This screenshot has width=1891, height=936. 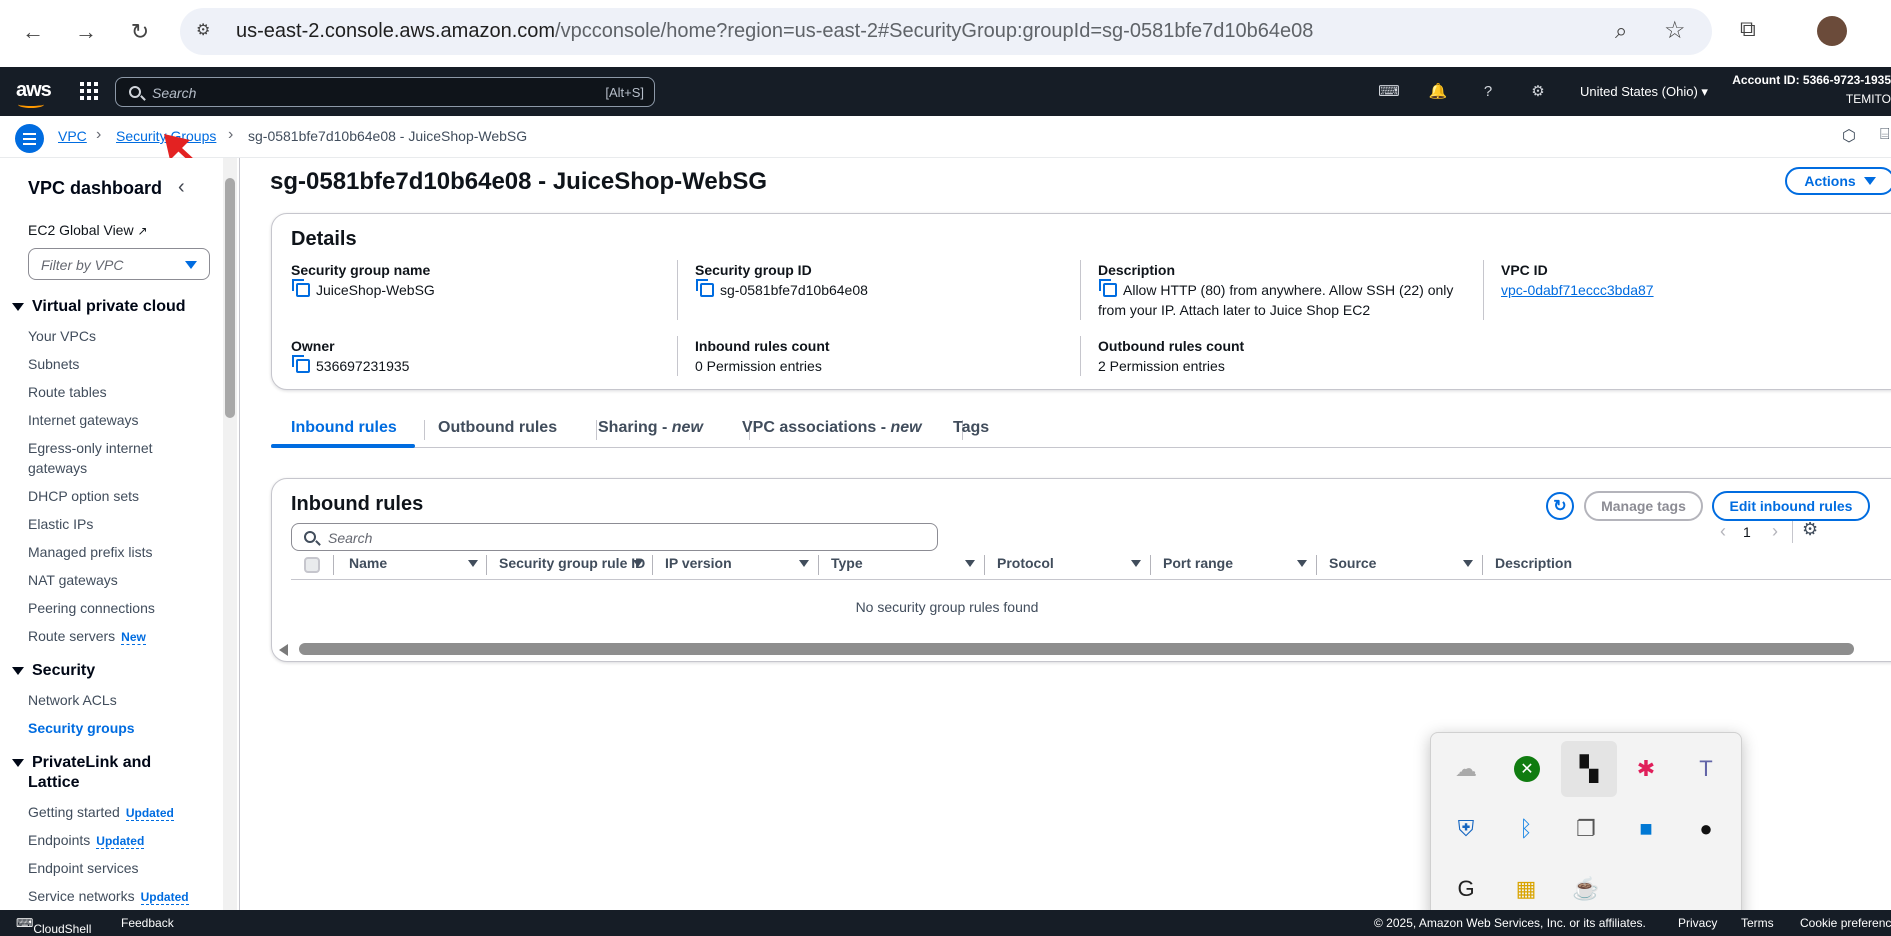 What do you see at coordinates (89, 91) in the screenshot?
I see `services-menu-icon` at bounding box center [89, 91].